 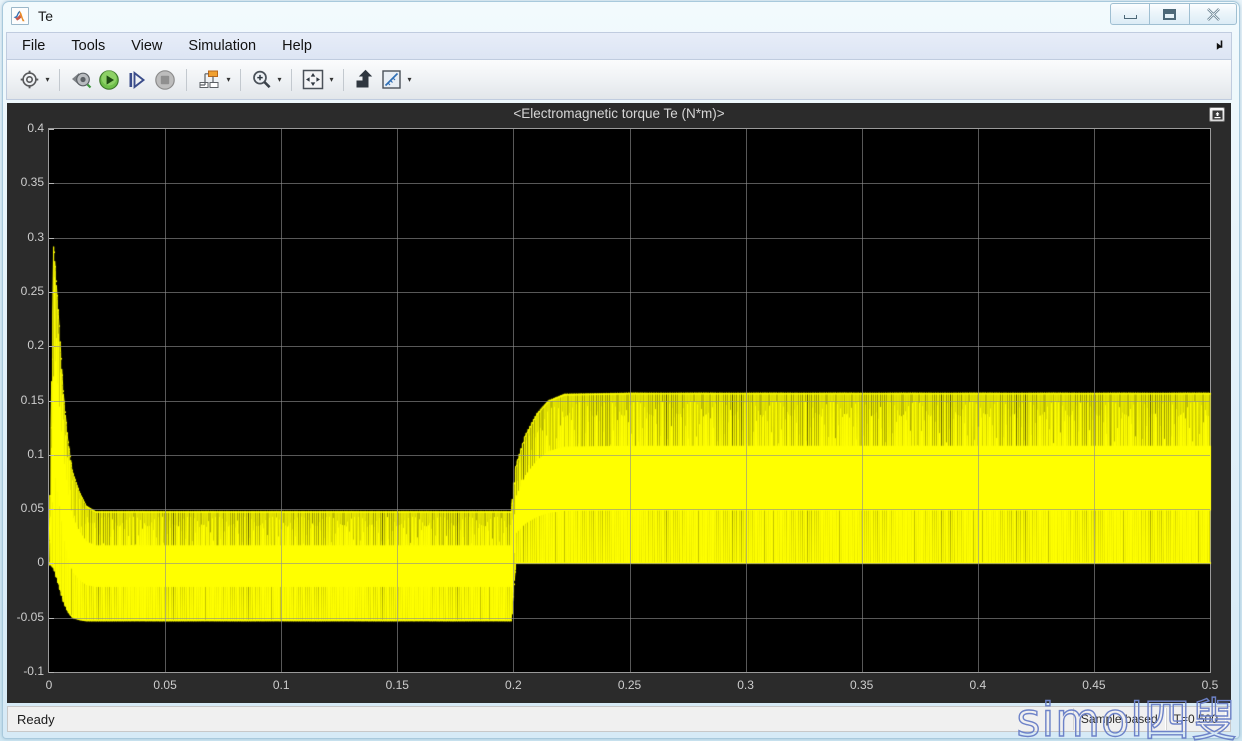 I want to click on close-icon, so click(x=1213, y=14).